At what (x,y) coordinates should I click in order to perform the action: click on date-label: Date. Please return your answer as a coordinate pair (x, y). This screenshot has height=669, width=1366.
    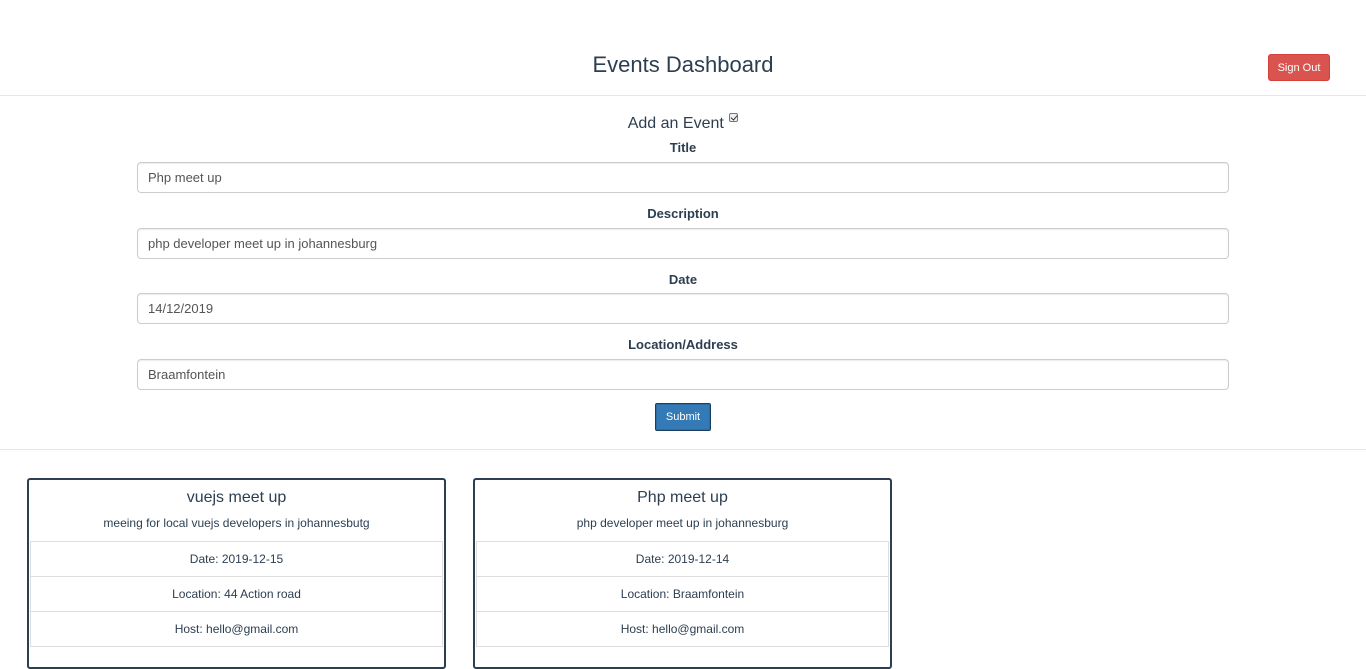
    Looking at the image, I should click on (683, 279).